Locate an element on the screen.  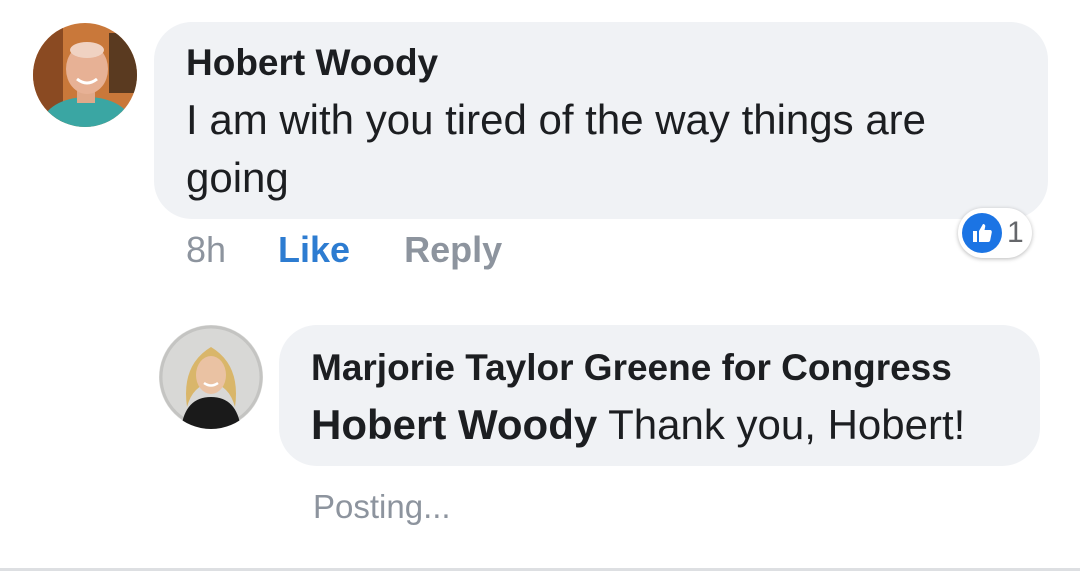
like-button: Like is located at coordinates (314, 250).